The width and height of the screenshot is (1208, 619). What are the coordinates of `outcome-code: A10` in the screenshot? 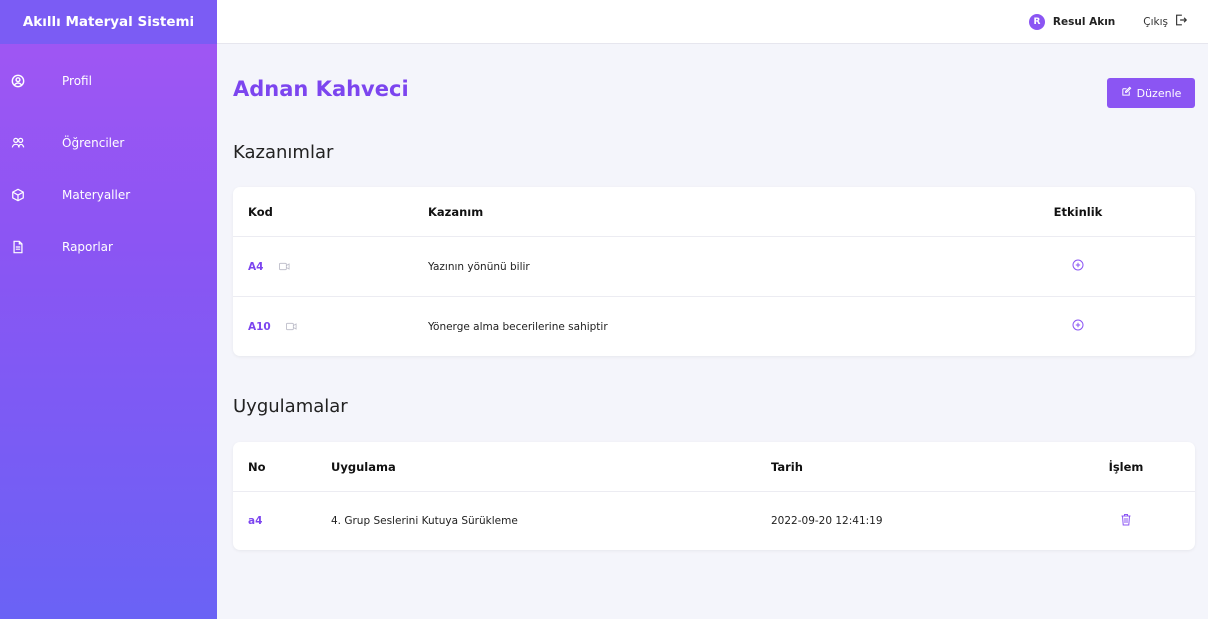 It's located at (259, 327).